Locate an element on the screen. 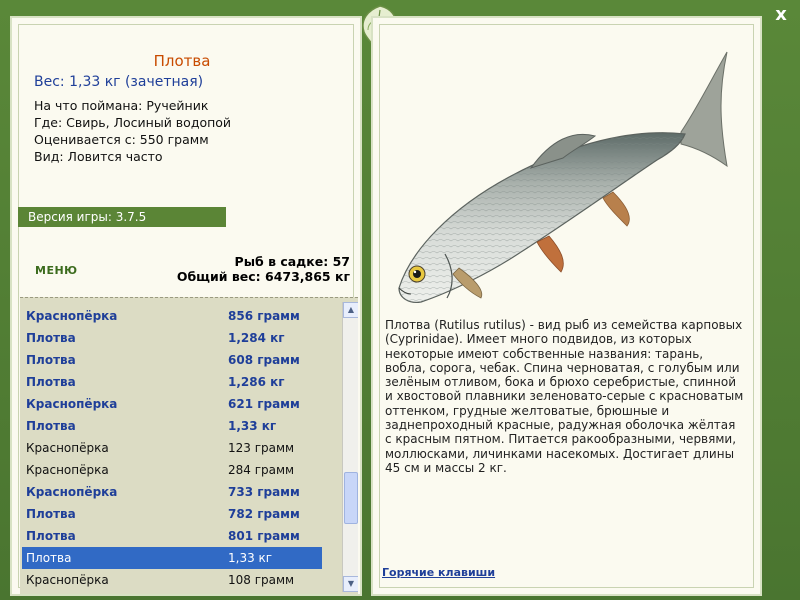 The height and width of the screenshot is (600, 800). keepnet-stats: Рыб в садке: 57 Общий вес: 6473,865 кг is located at coordinates (263, 269).